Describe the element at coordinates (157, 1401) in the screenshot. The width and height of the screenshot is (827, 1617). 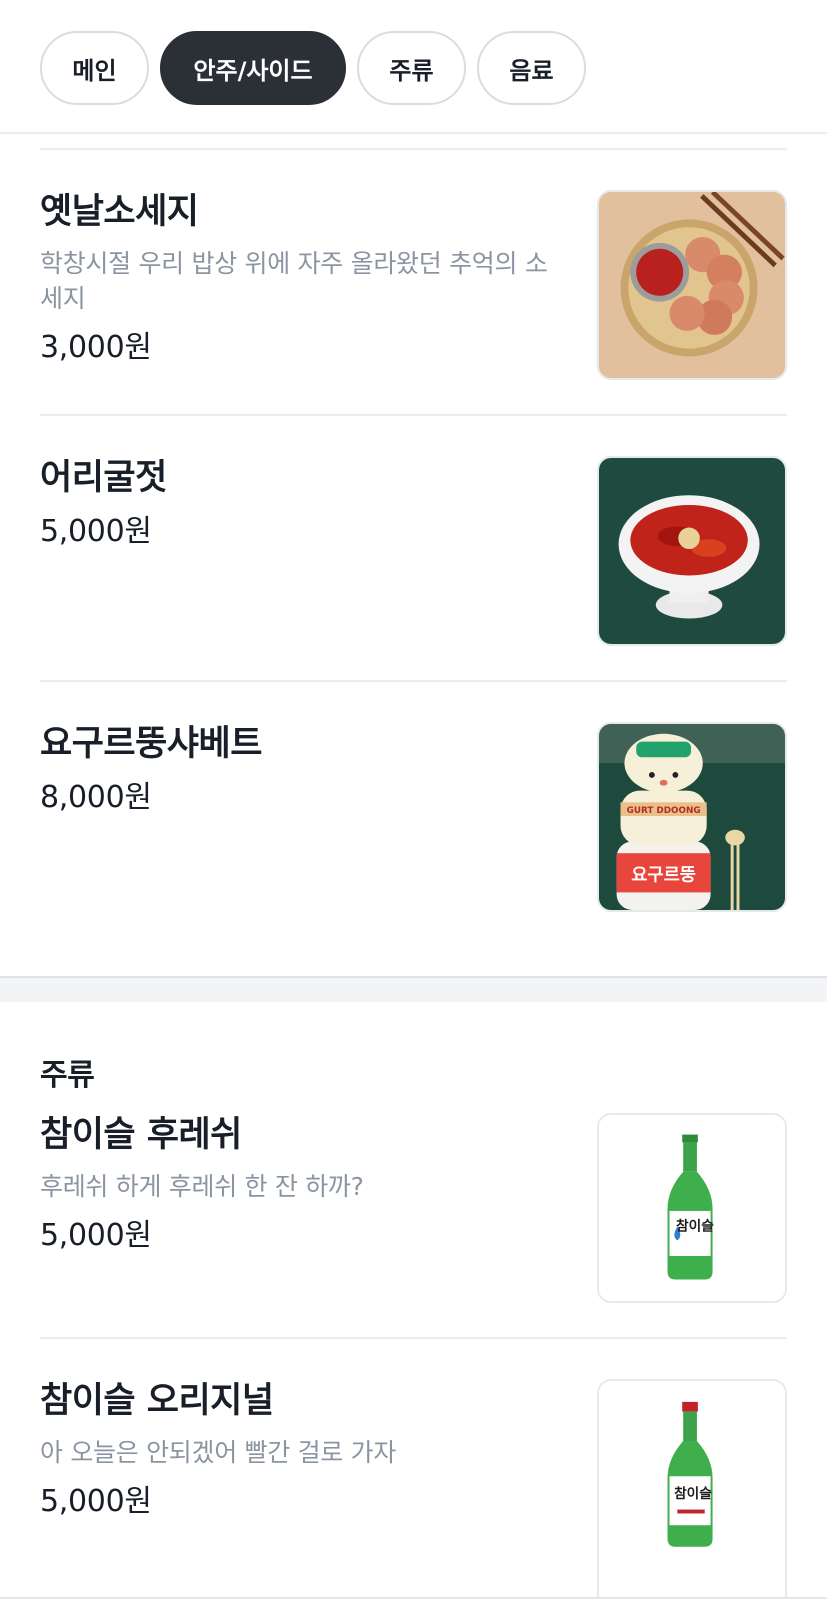
I see `menu-item-name: 참이슬 오리지널` at that location.